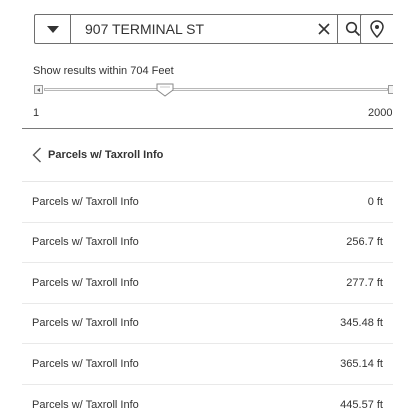 This screenshot has height=418, width=393. I want to click on caret-down-icon, so click(52, 29).